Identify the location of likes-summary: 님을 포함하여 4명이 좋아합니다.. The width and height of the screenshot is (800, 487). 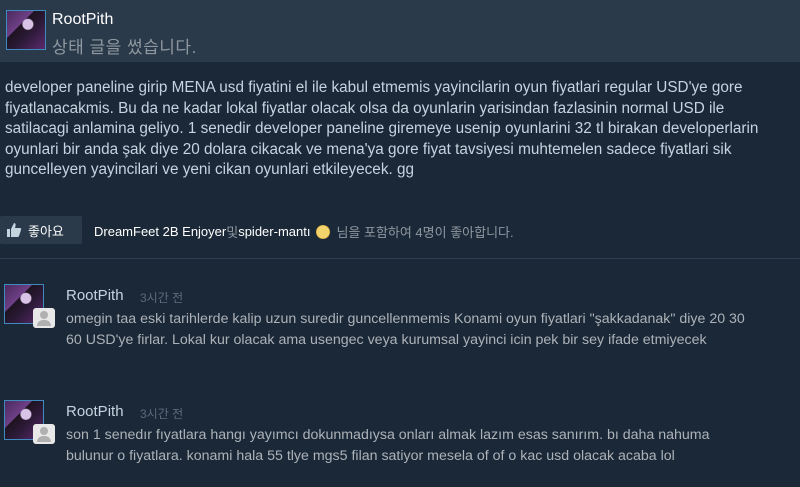
(425, 232).